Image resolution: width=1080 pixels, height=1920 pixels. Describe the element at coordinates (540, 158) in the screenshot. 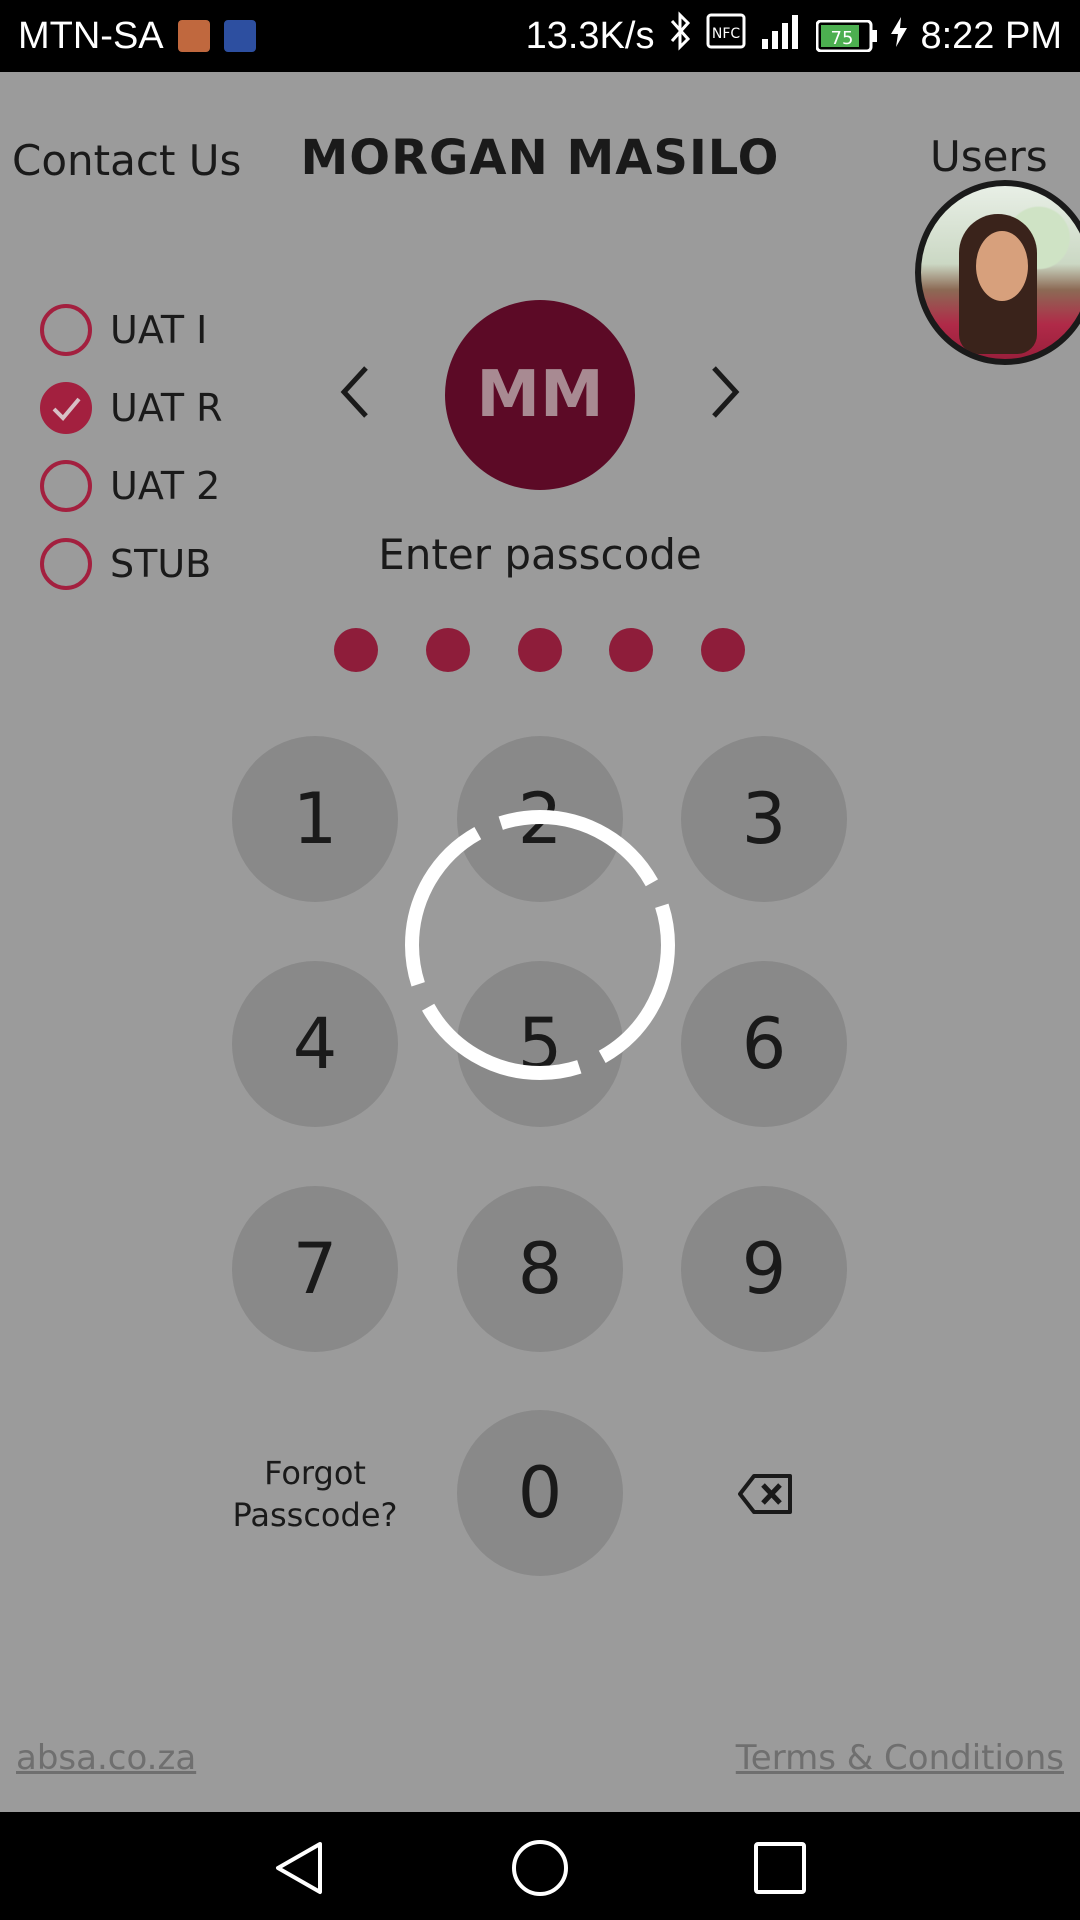

I see `user-name-title: MORGAN MASILO` at that location.